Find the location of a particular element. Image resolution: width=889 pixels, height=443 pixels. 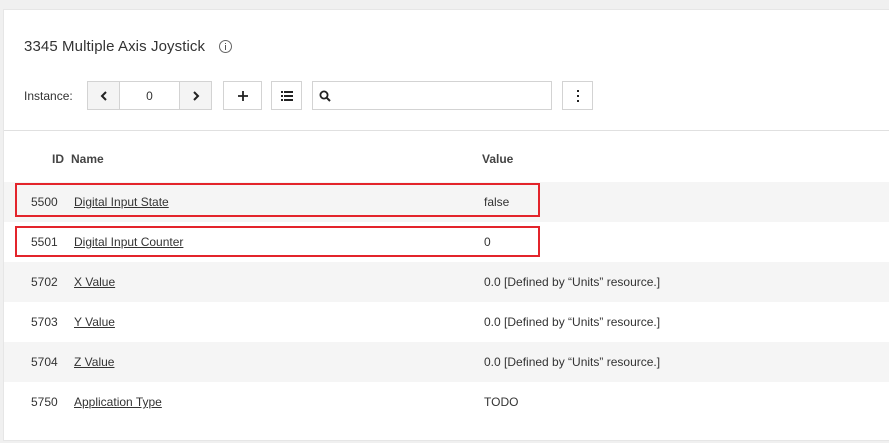

list-icon is located at coordinates (286, 95).